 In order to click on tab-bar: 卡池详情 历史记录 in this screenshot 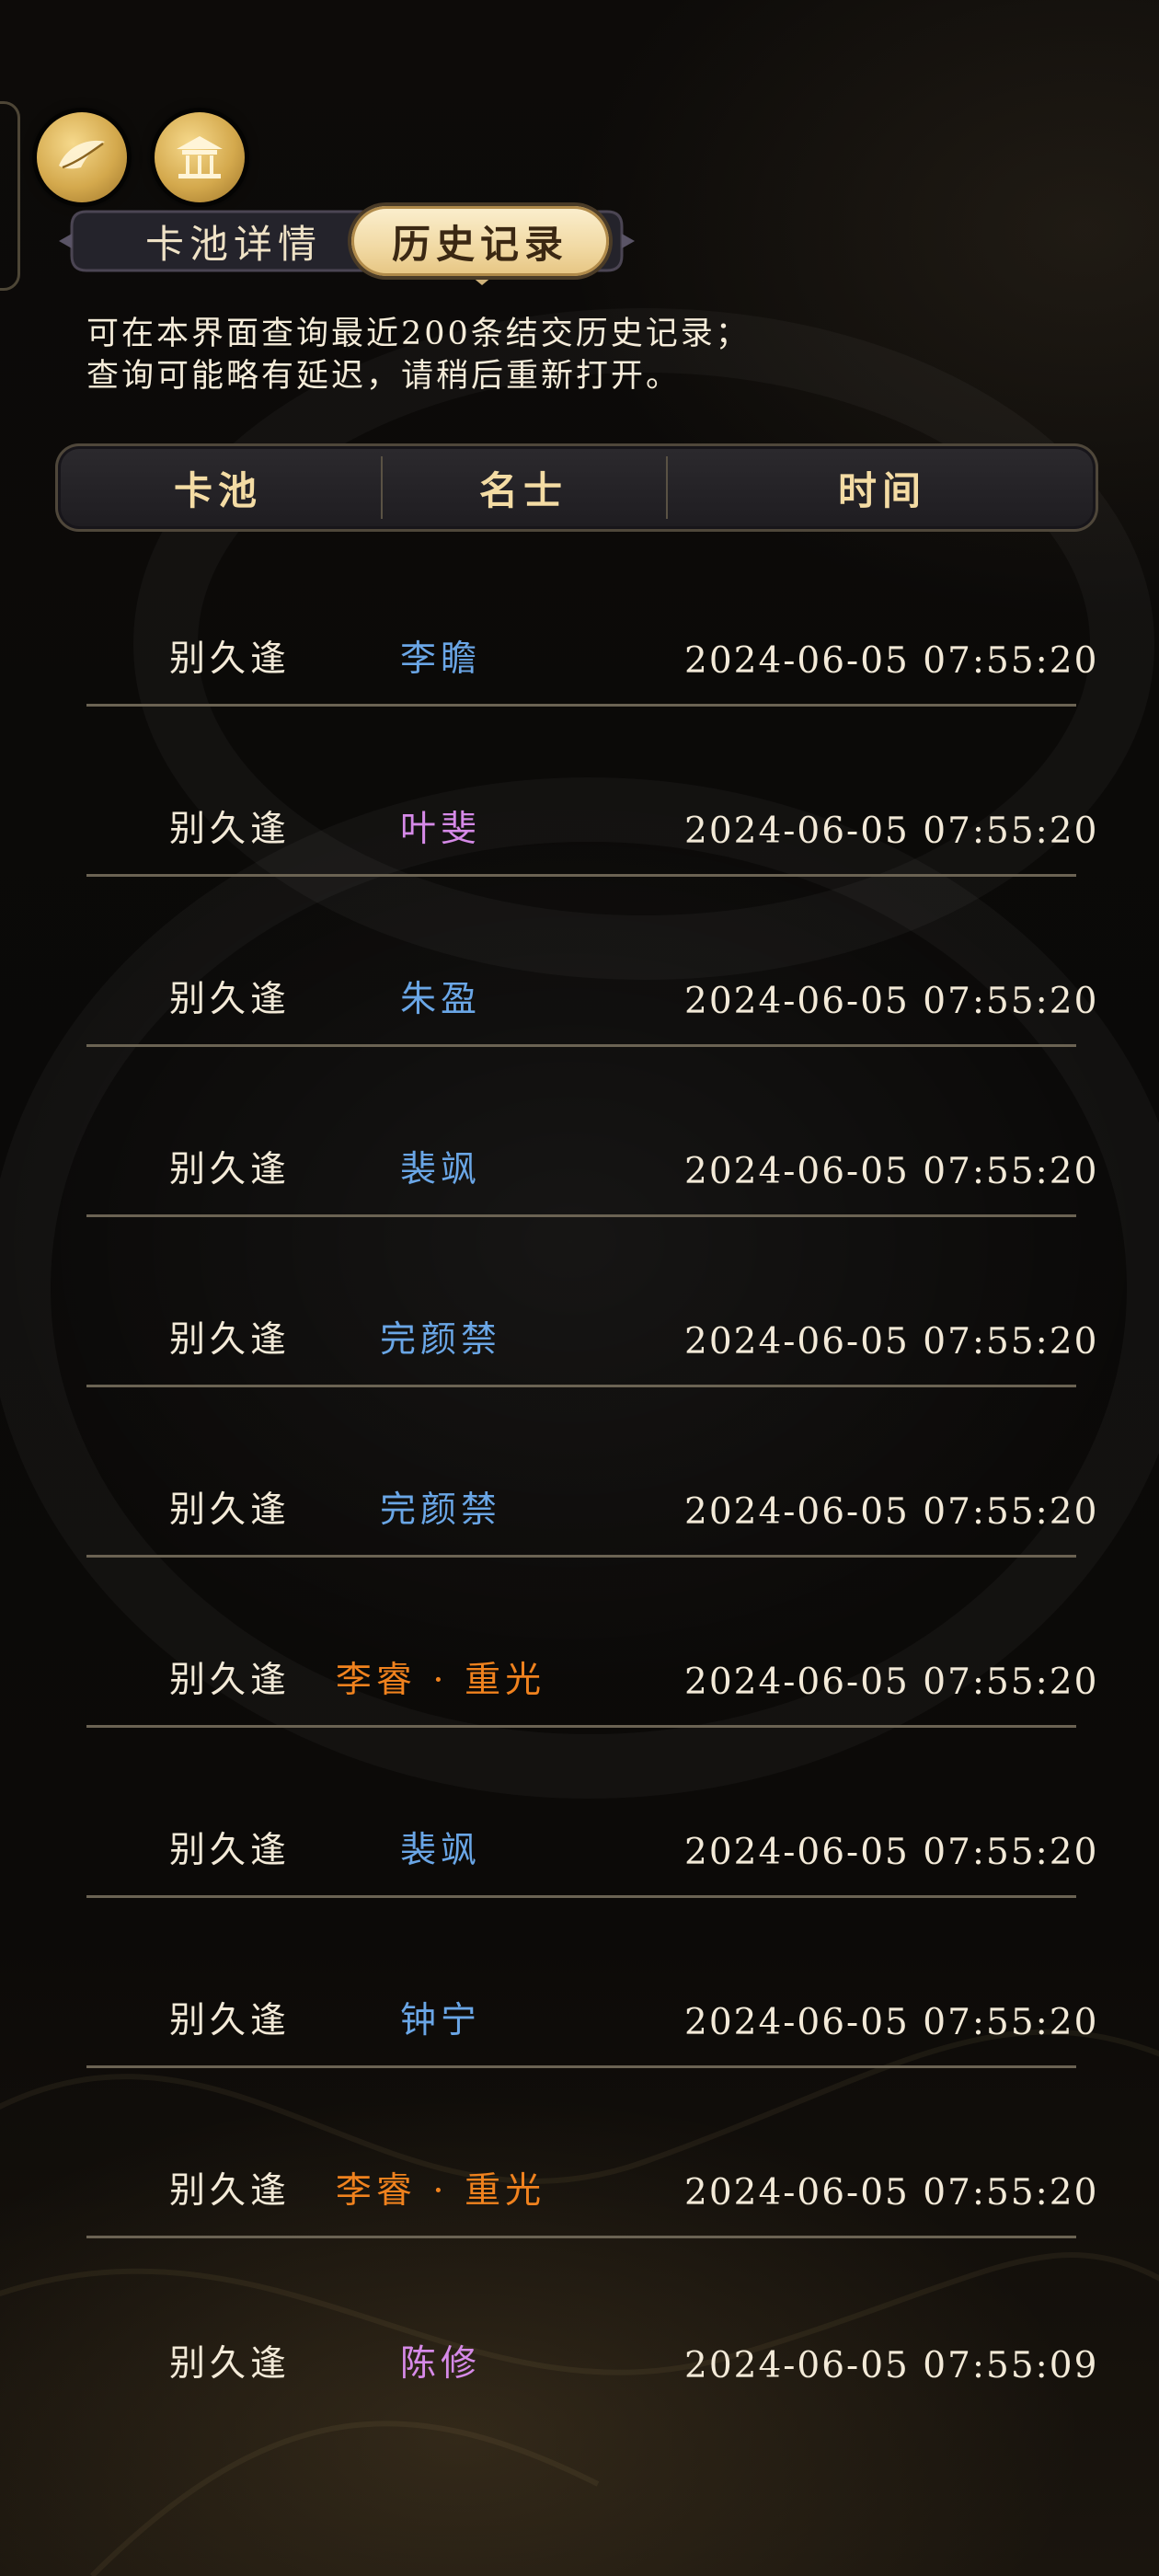, I will do `click(347, 241)`.